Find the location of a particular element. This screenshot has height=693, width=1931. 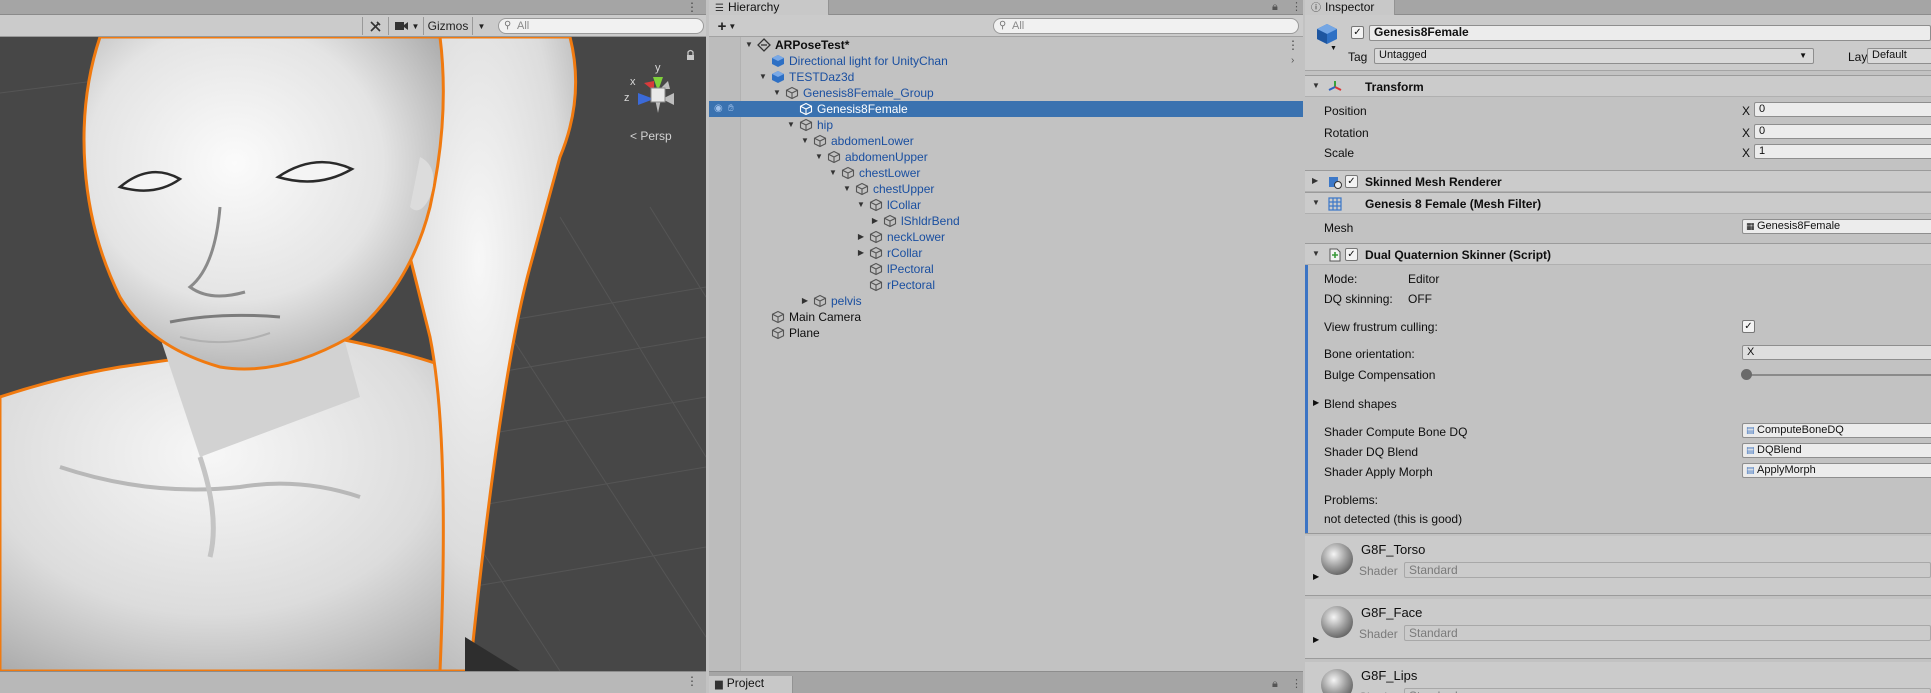

hierarchy-row: Plane is located at coordinates (1006, 333).